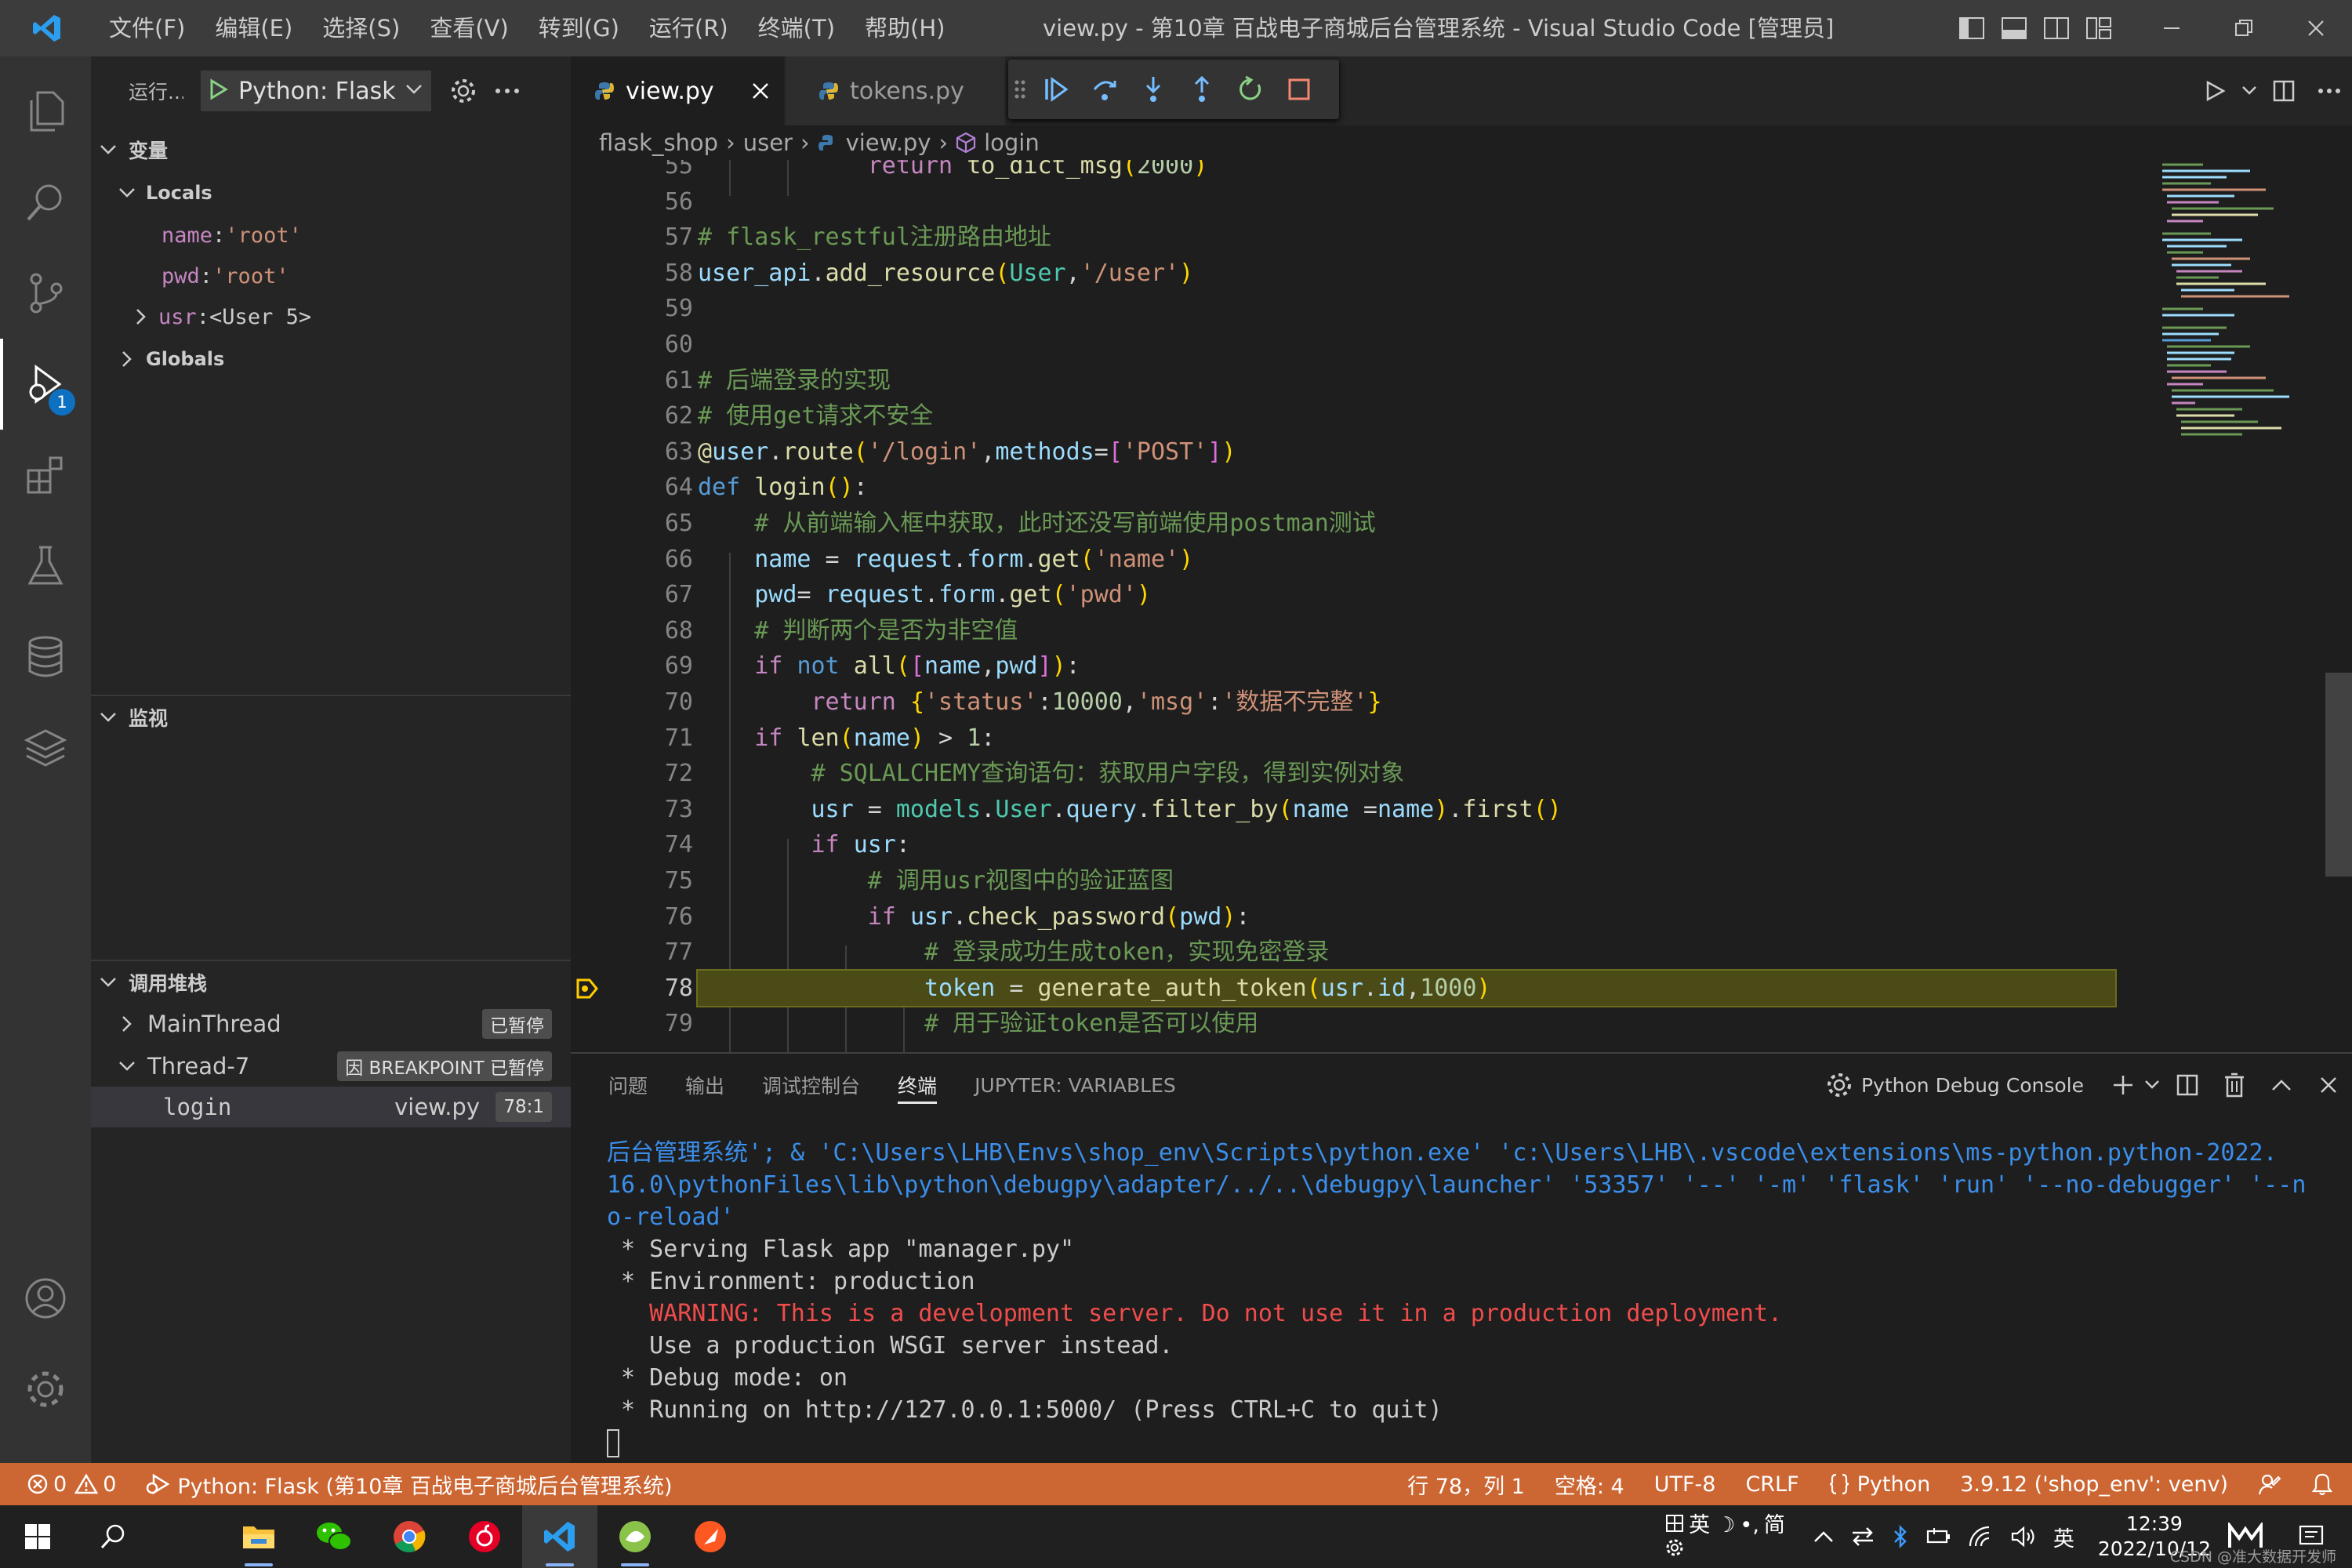 This screenshot has width=2352, height=1568. What do you see at coordinates (463, 91) in the screenshot?
I see `open-launch-json-gear-icon` at bounding box center [463, 91].